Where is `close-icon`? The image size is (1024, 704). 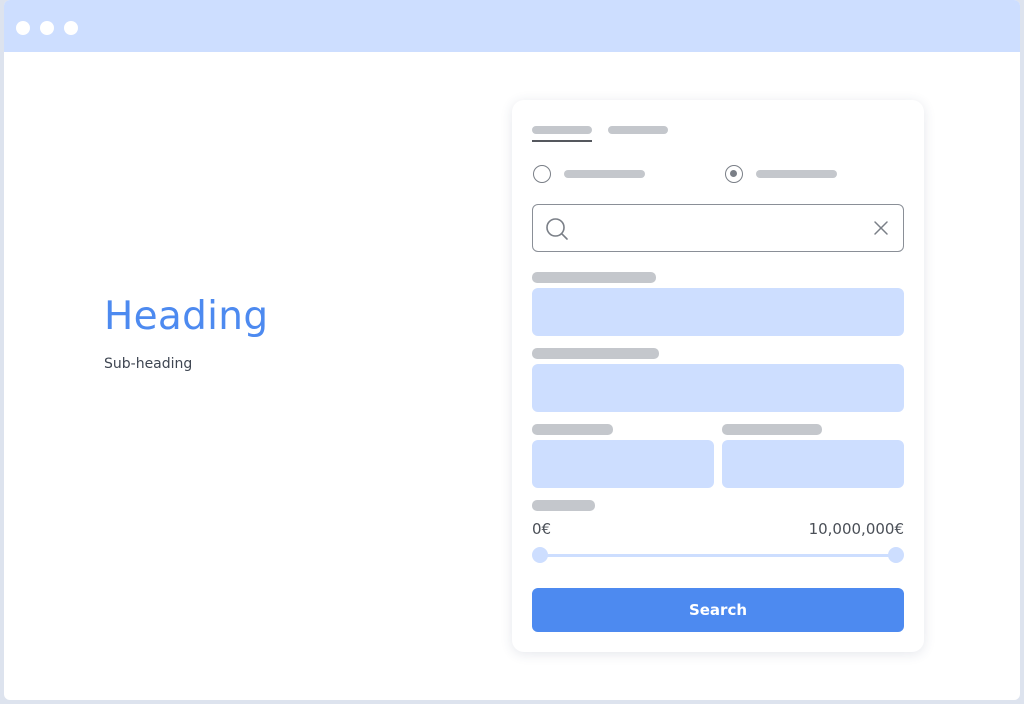
close-icon is located at coordinates (881, 228).